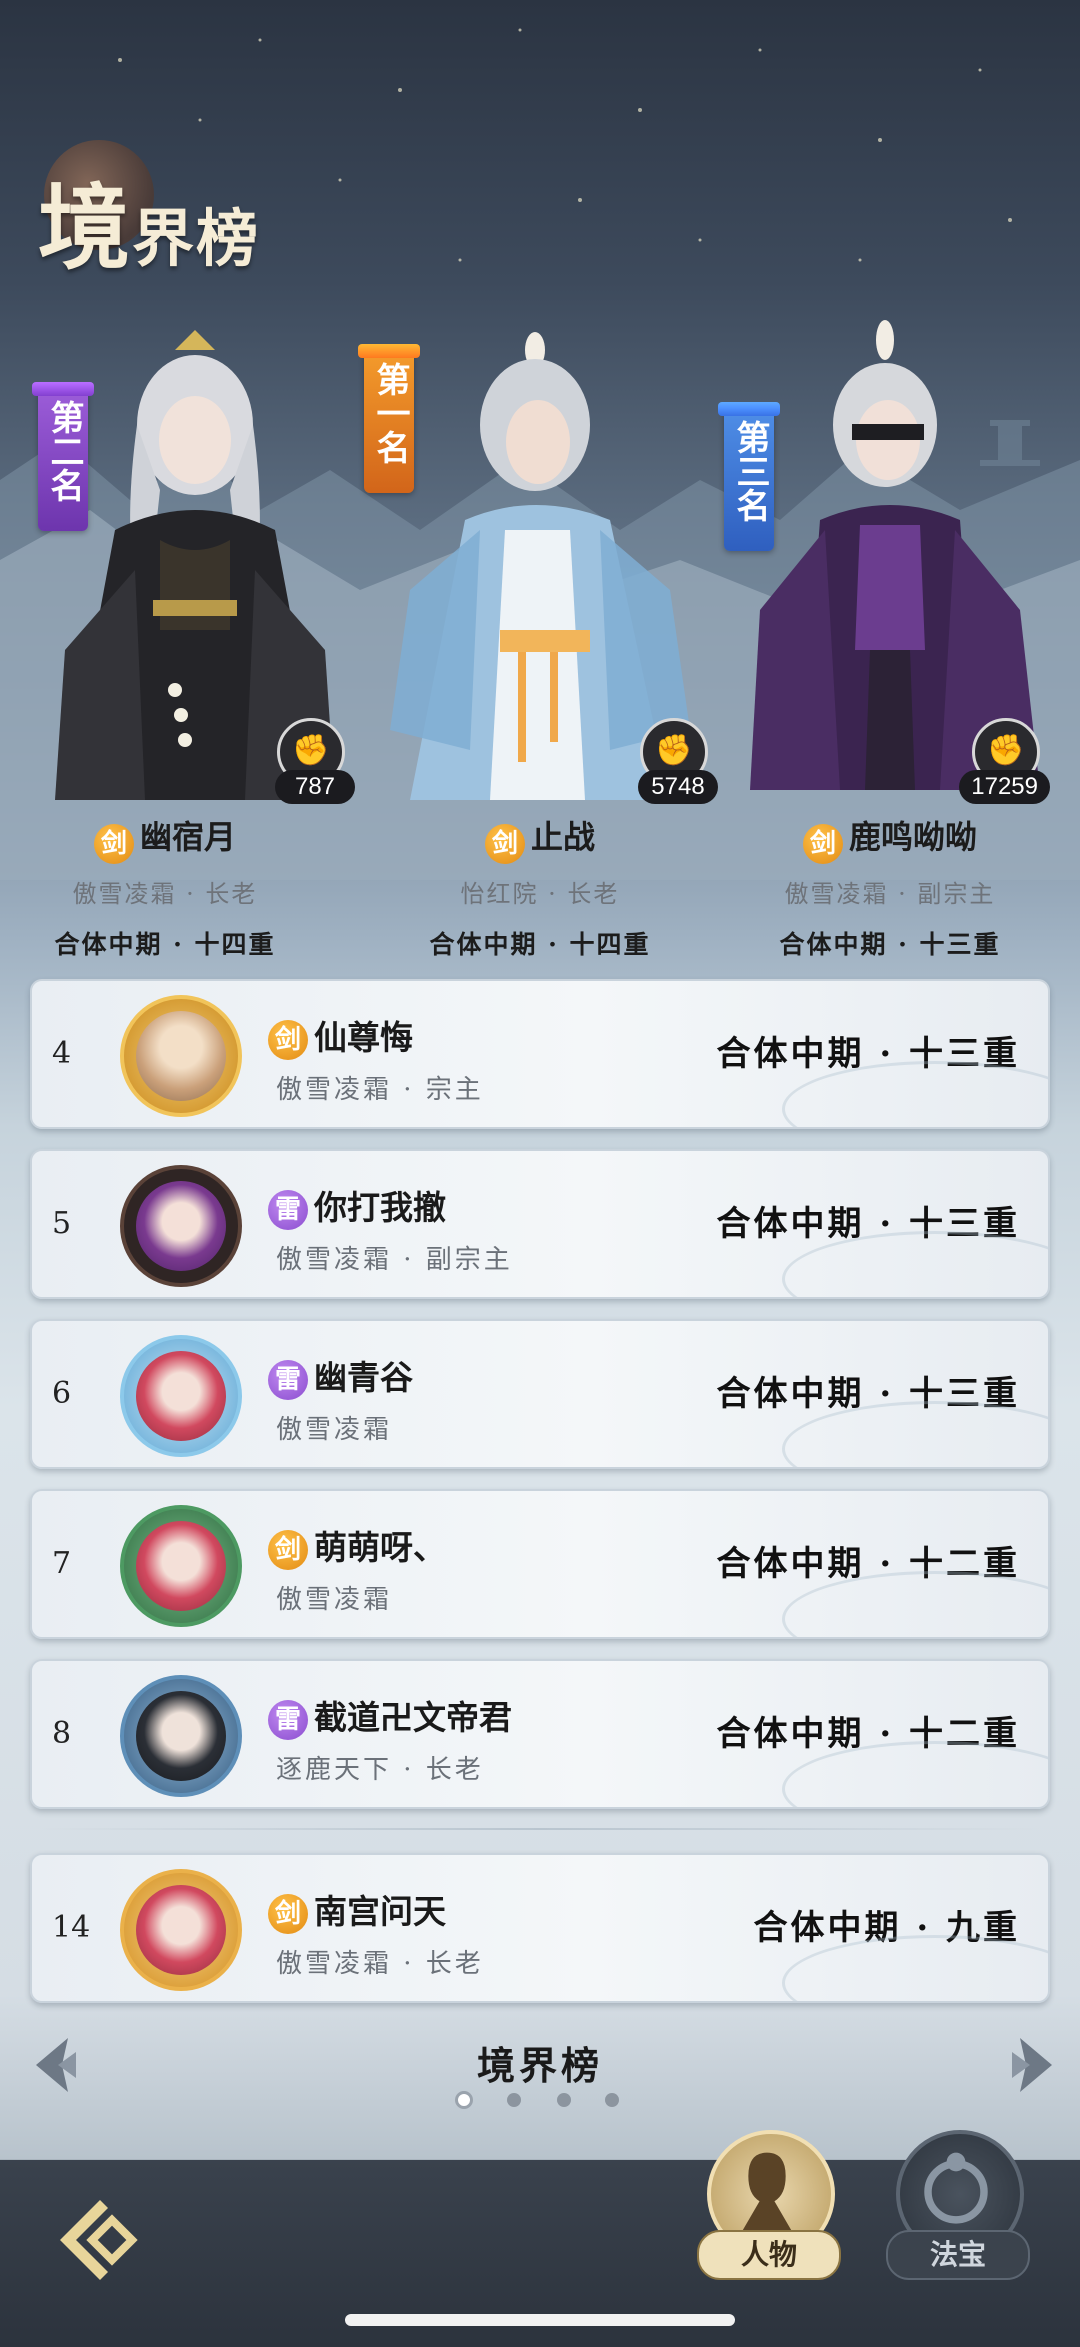 The image size is (1080, 2347). I want to click on page-dot-active, so click(464, 2100).